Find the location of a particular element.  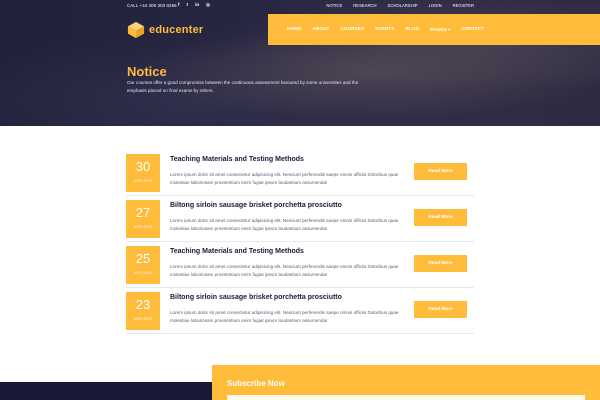

social-links: f t in ◎ is located at coordinates (194, 5).